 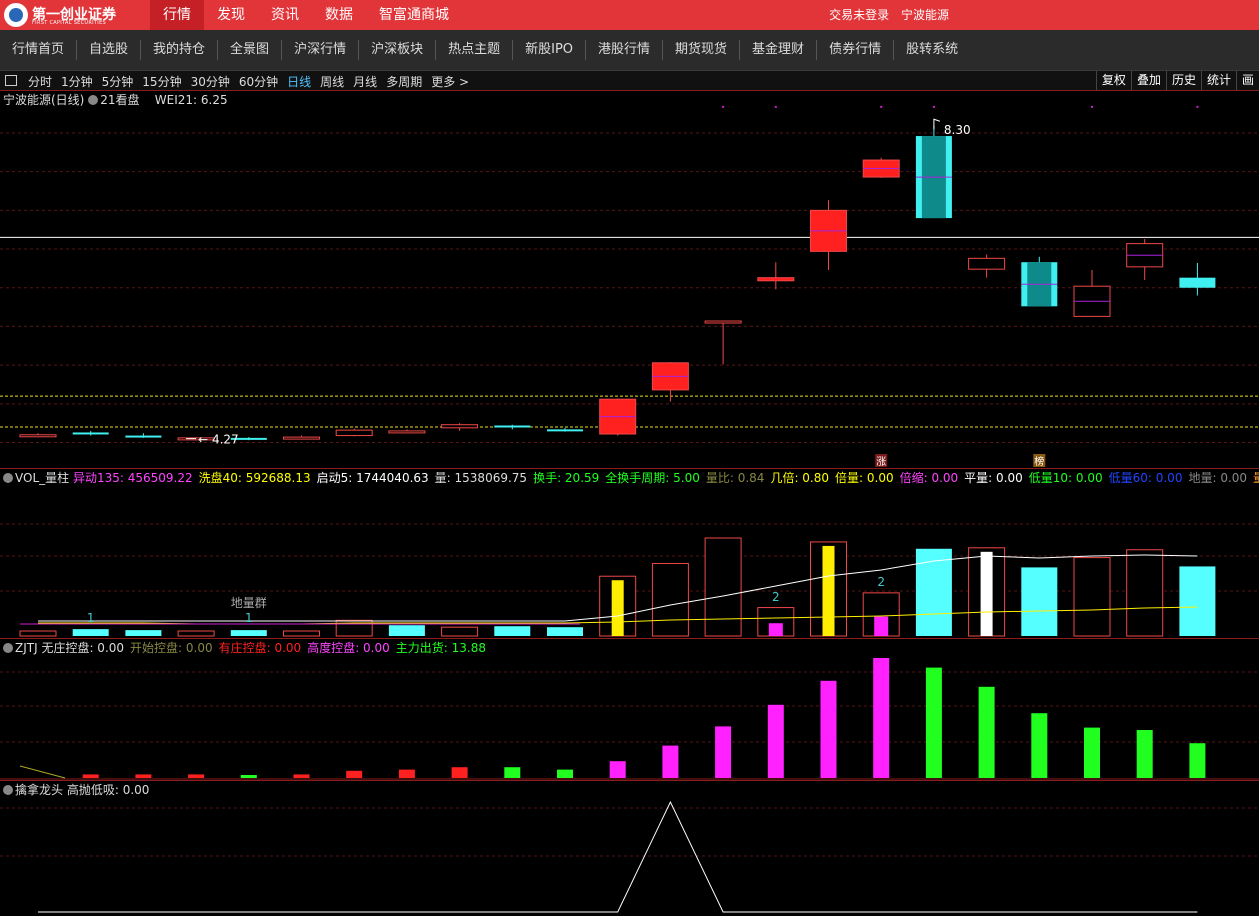 I want to click on period-tab: 30分钟, so click(x=210, y=81).